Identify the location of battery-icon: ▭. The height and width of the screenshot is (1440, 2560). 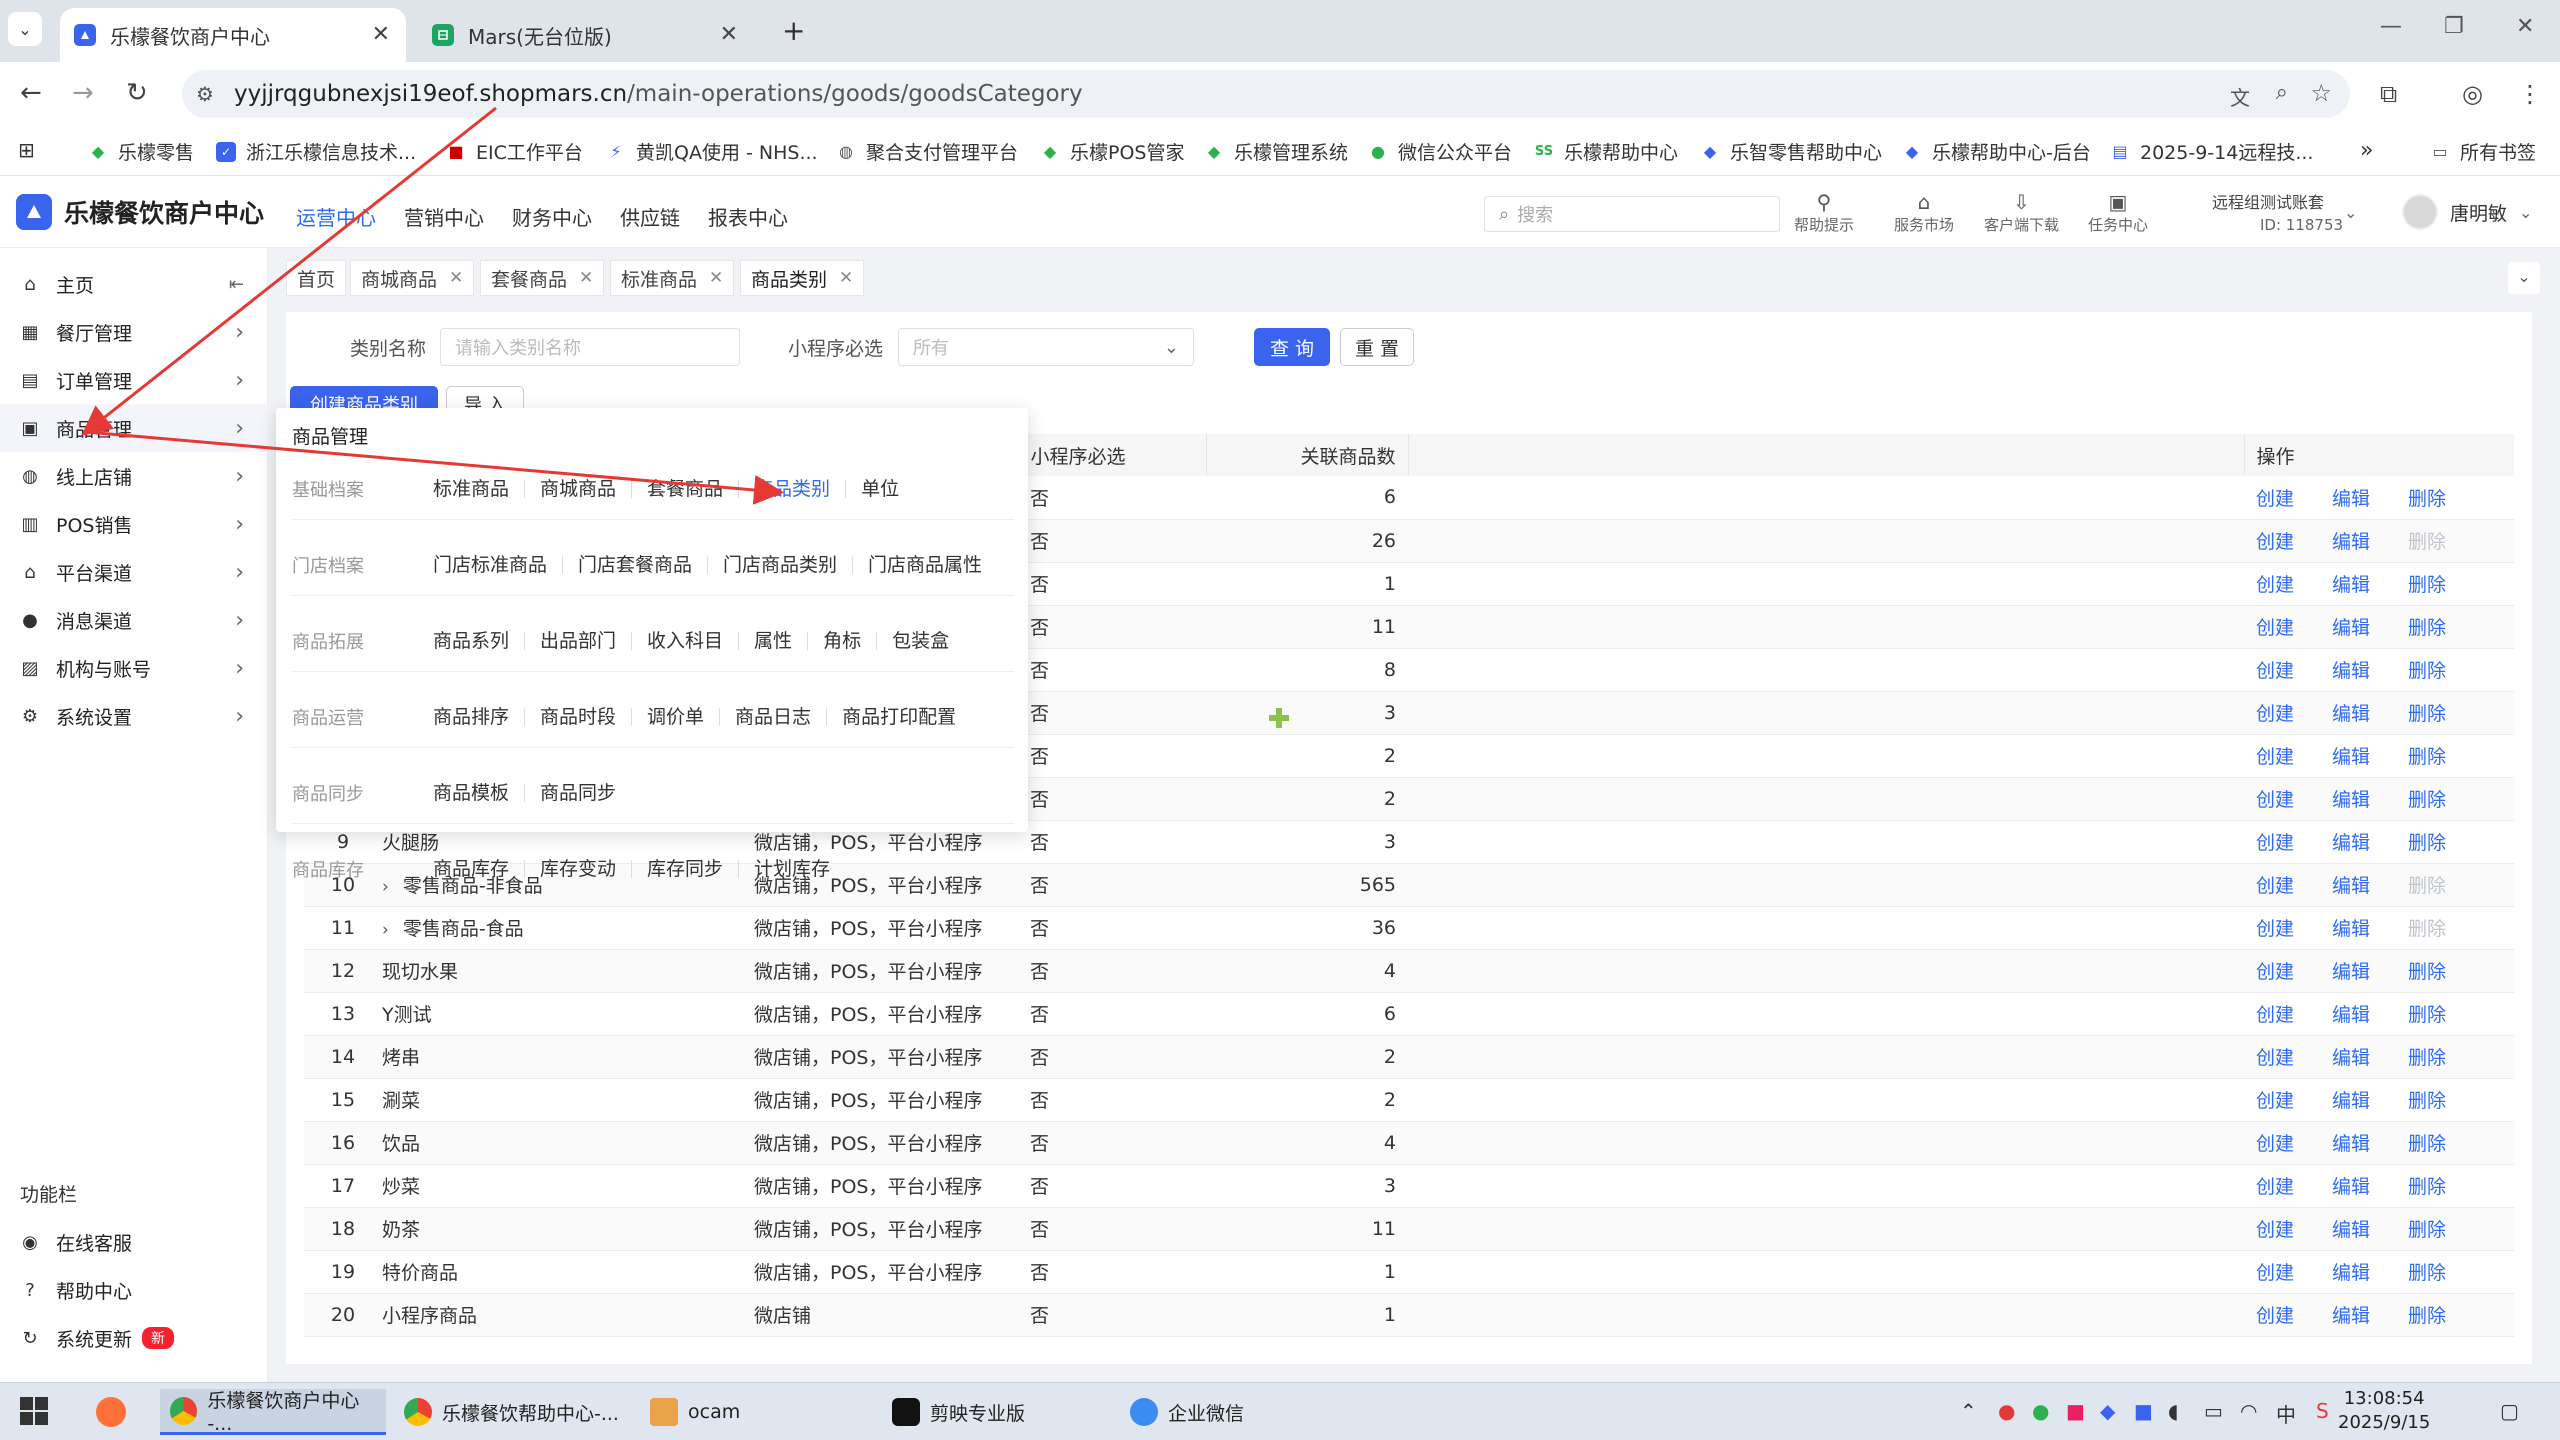
(2213, 1411).